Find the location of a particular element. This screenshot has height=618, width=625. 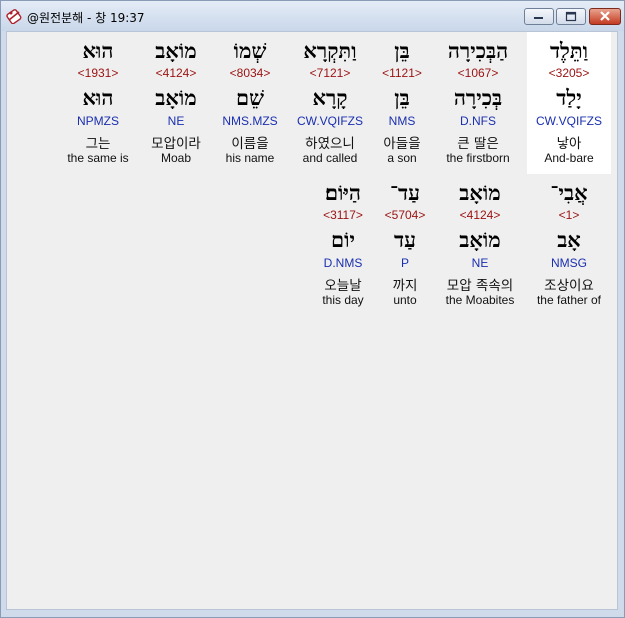

korean-gloss: 그는 is located at coordinates (98, 144).